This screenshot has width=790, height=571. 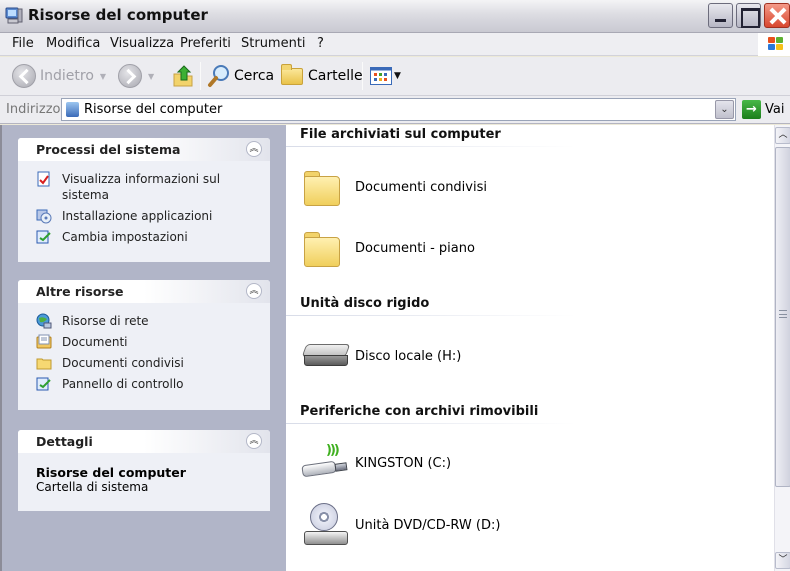 I want to click on detail-name: Risorse del computer, so click(x=111, y=472).